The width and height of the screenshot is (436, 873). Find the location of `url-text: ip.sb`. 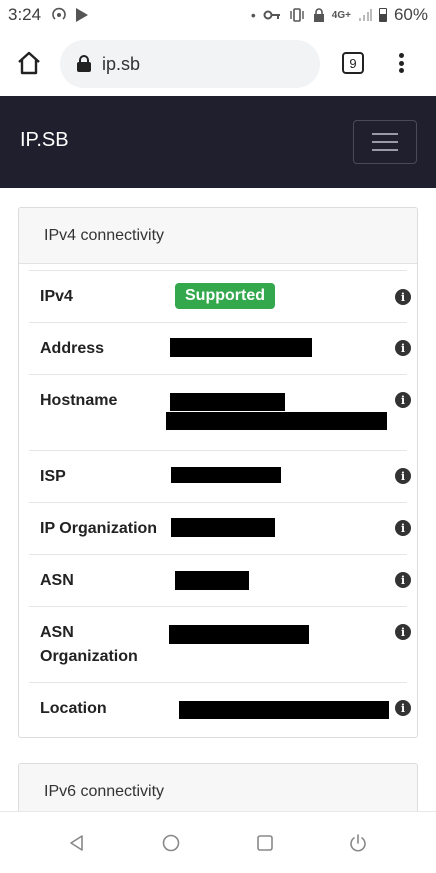

url-text: ip.sb is located at coordinates (121, 63).